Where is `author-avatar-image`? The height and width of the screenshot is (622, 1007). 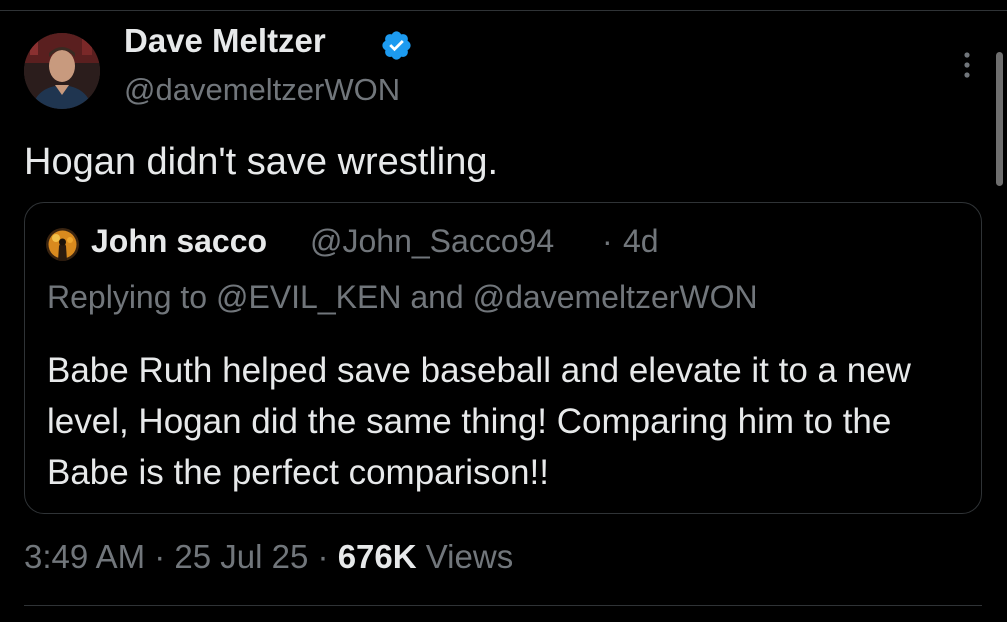
author-avatar-image is located at coordinates (62, 71).